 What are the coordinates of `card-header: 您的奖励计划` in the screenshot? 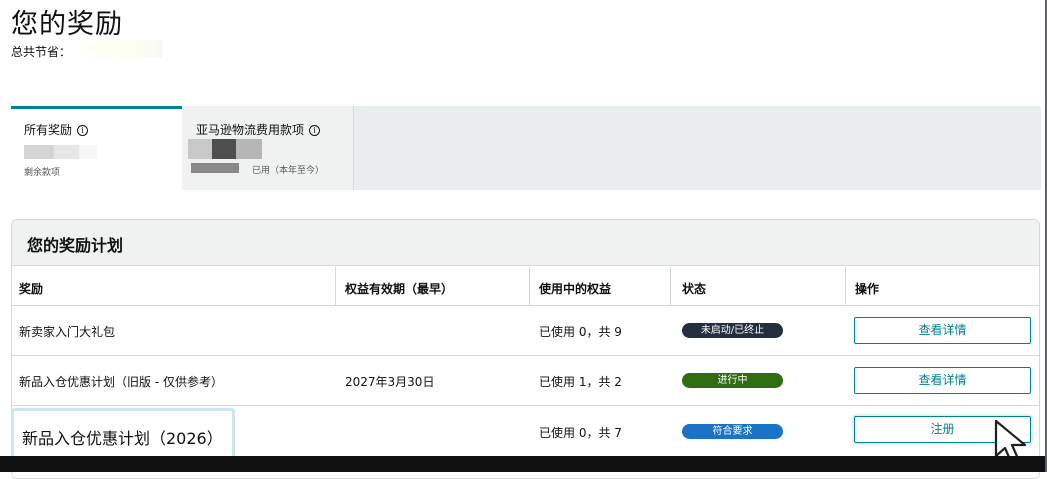 It's located at (525, 243).